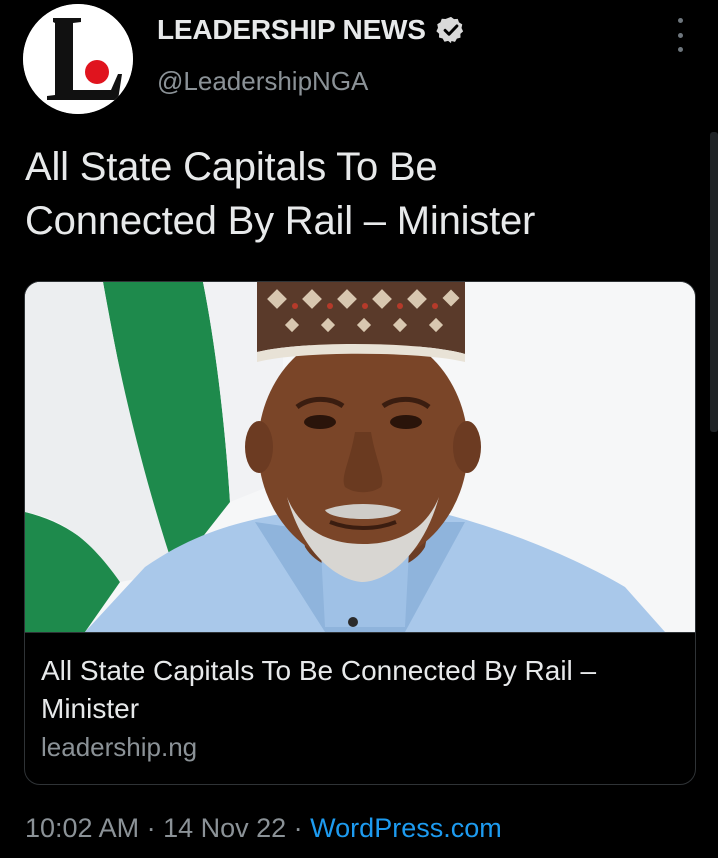  I want to click on card-divider, so click(360, 632).